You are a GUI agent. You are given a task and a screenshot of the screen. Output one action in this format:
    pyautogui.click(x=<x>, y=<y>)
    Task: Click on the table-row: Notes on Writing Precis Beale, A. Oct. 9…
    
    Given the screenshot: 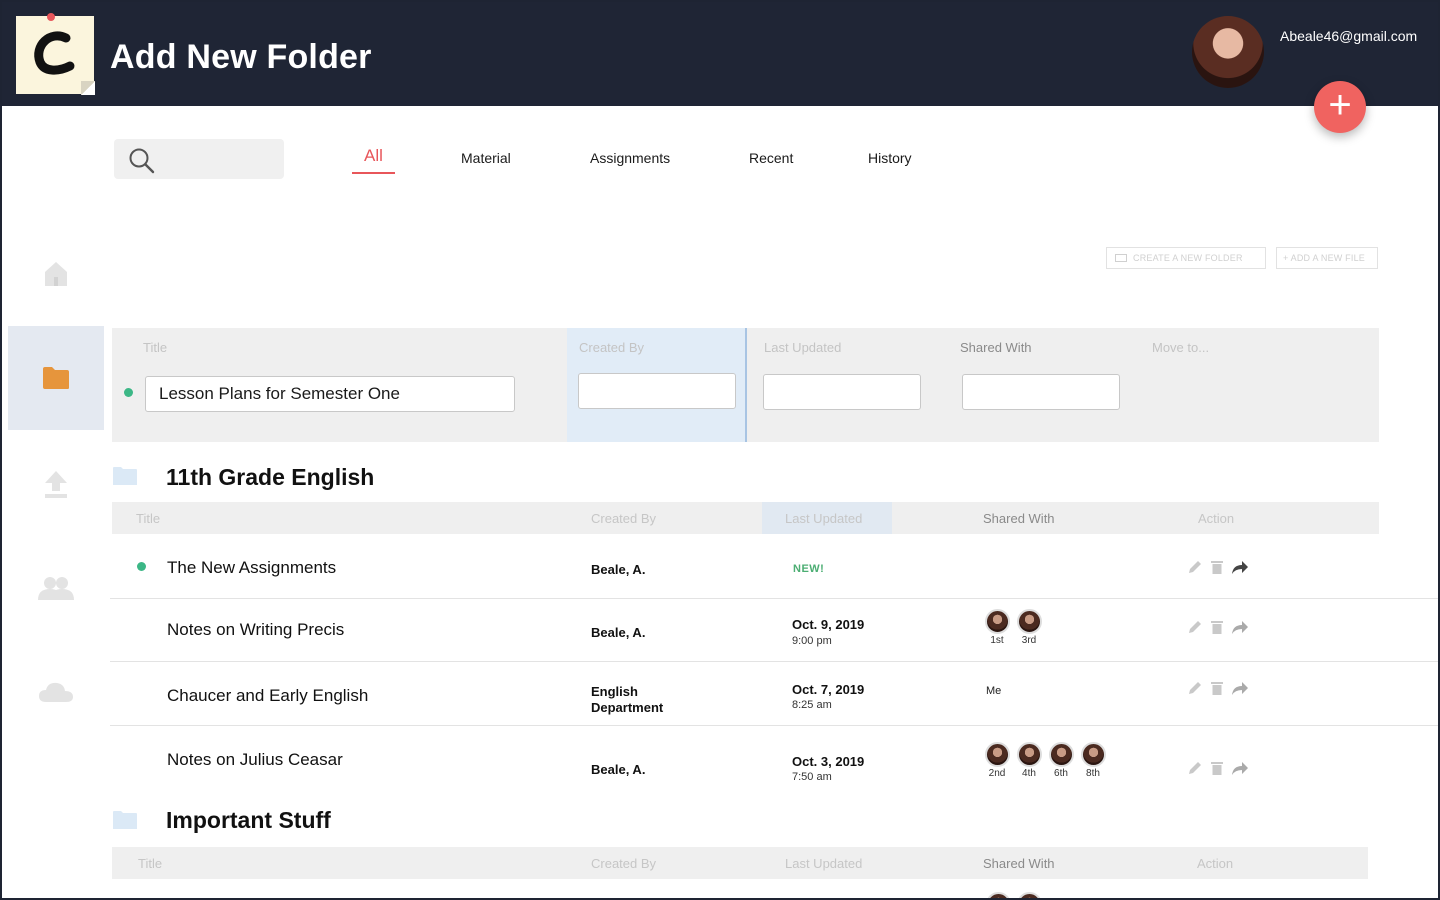 What is the action you would take?
    pyautogui.click(x=774, y=630)
    